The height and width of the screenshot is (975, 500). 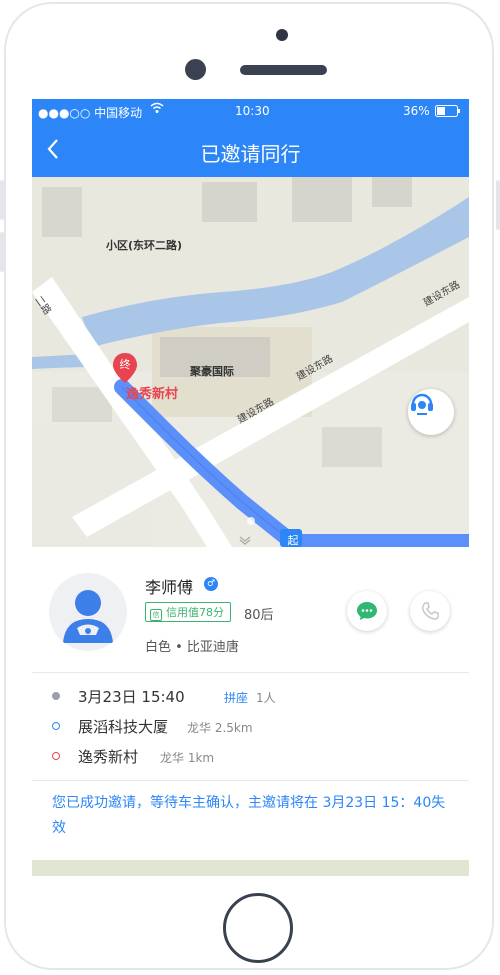 What do you see at coordinates (123, 727) in the screenshot?
I see `start-name: 展滔科技大厦` at bounding box center [123, 727].